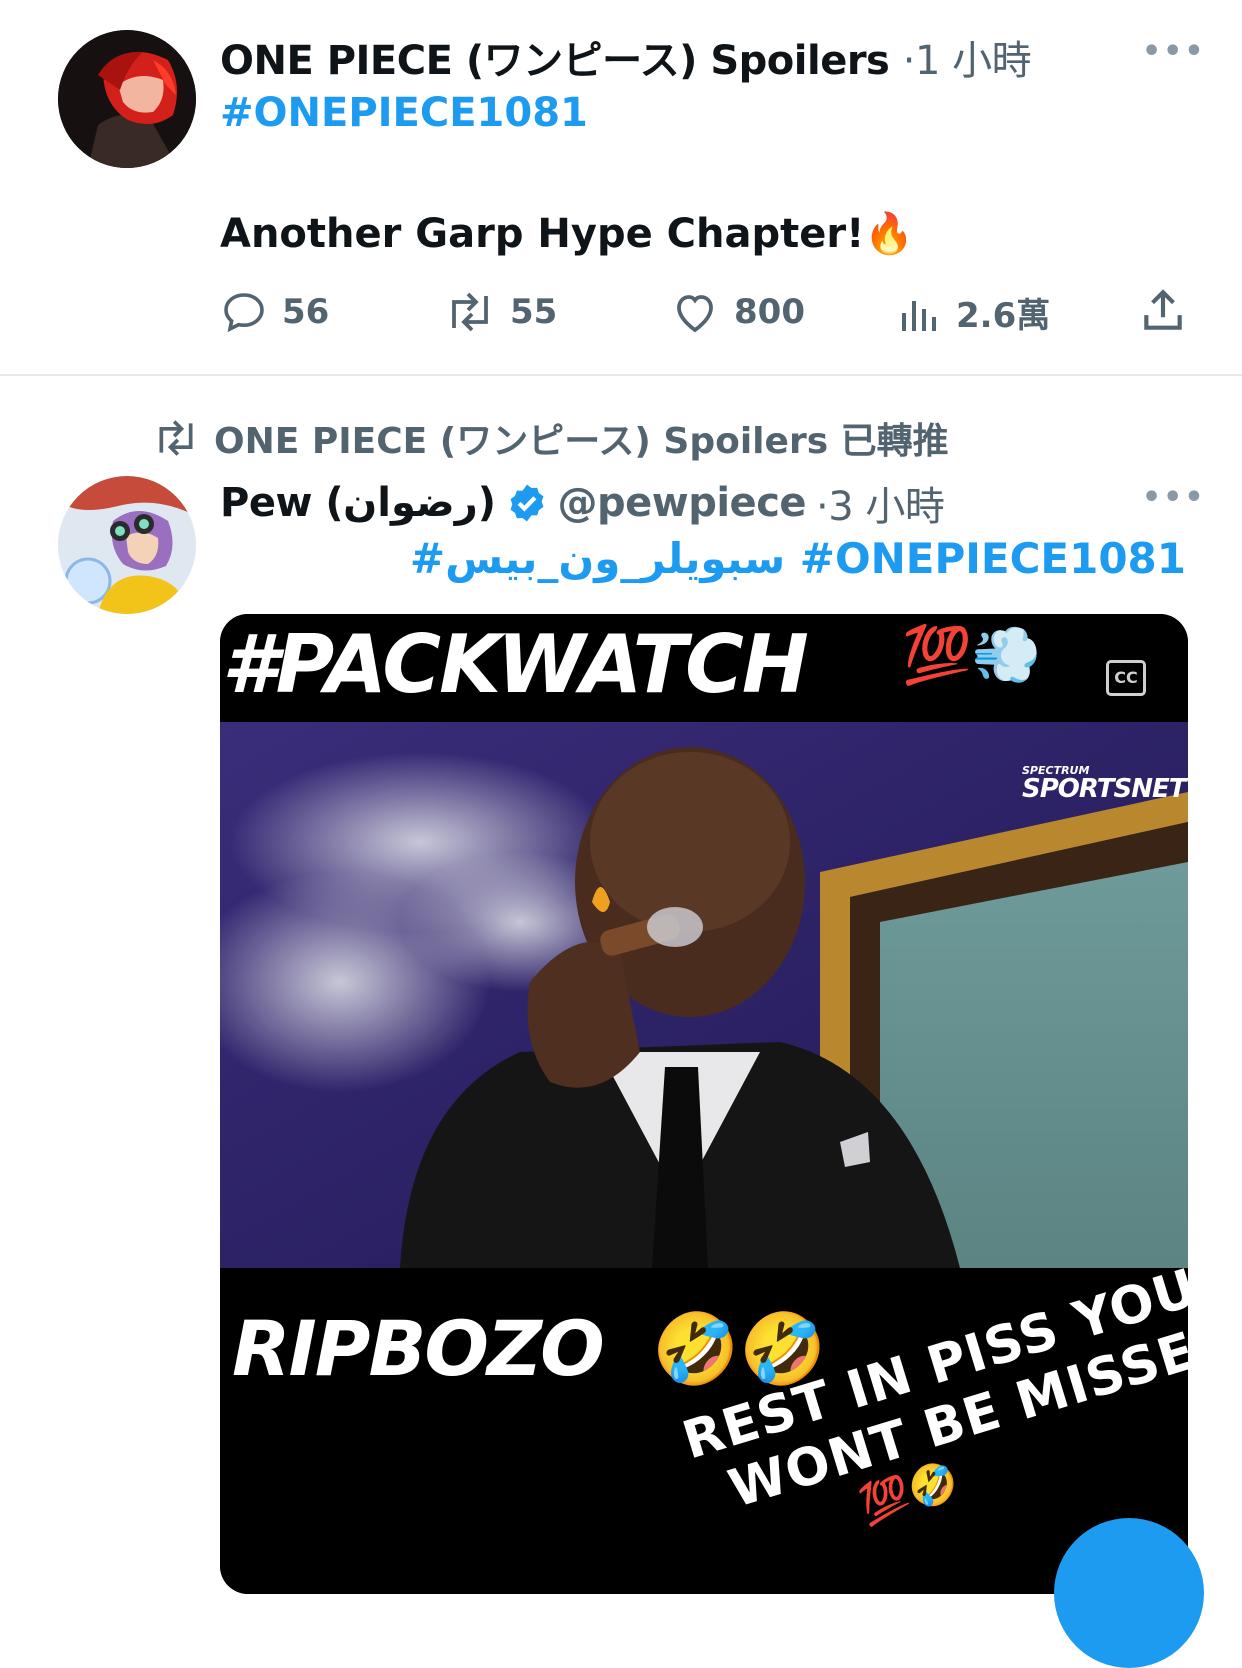 This screenshot has width=1242, height=1668. What do you see at coordinates (1104, 789) in the screenshot?
I see `sportsnet-logo: SPORTSNET` at bounding box center [1104, 789].